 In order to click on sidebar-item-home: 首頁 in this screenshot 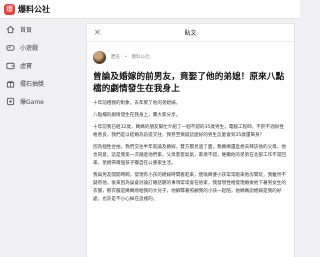, I will do `click(29, 29)`.